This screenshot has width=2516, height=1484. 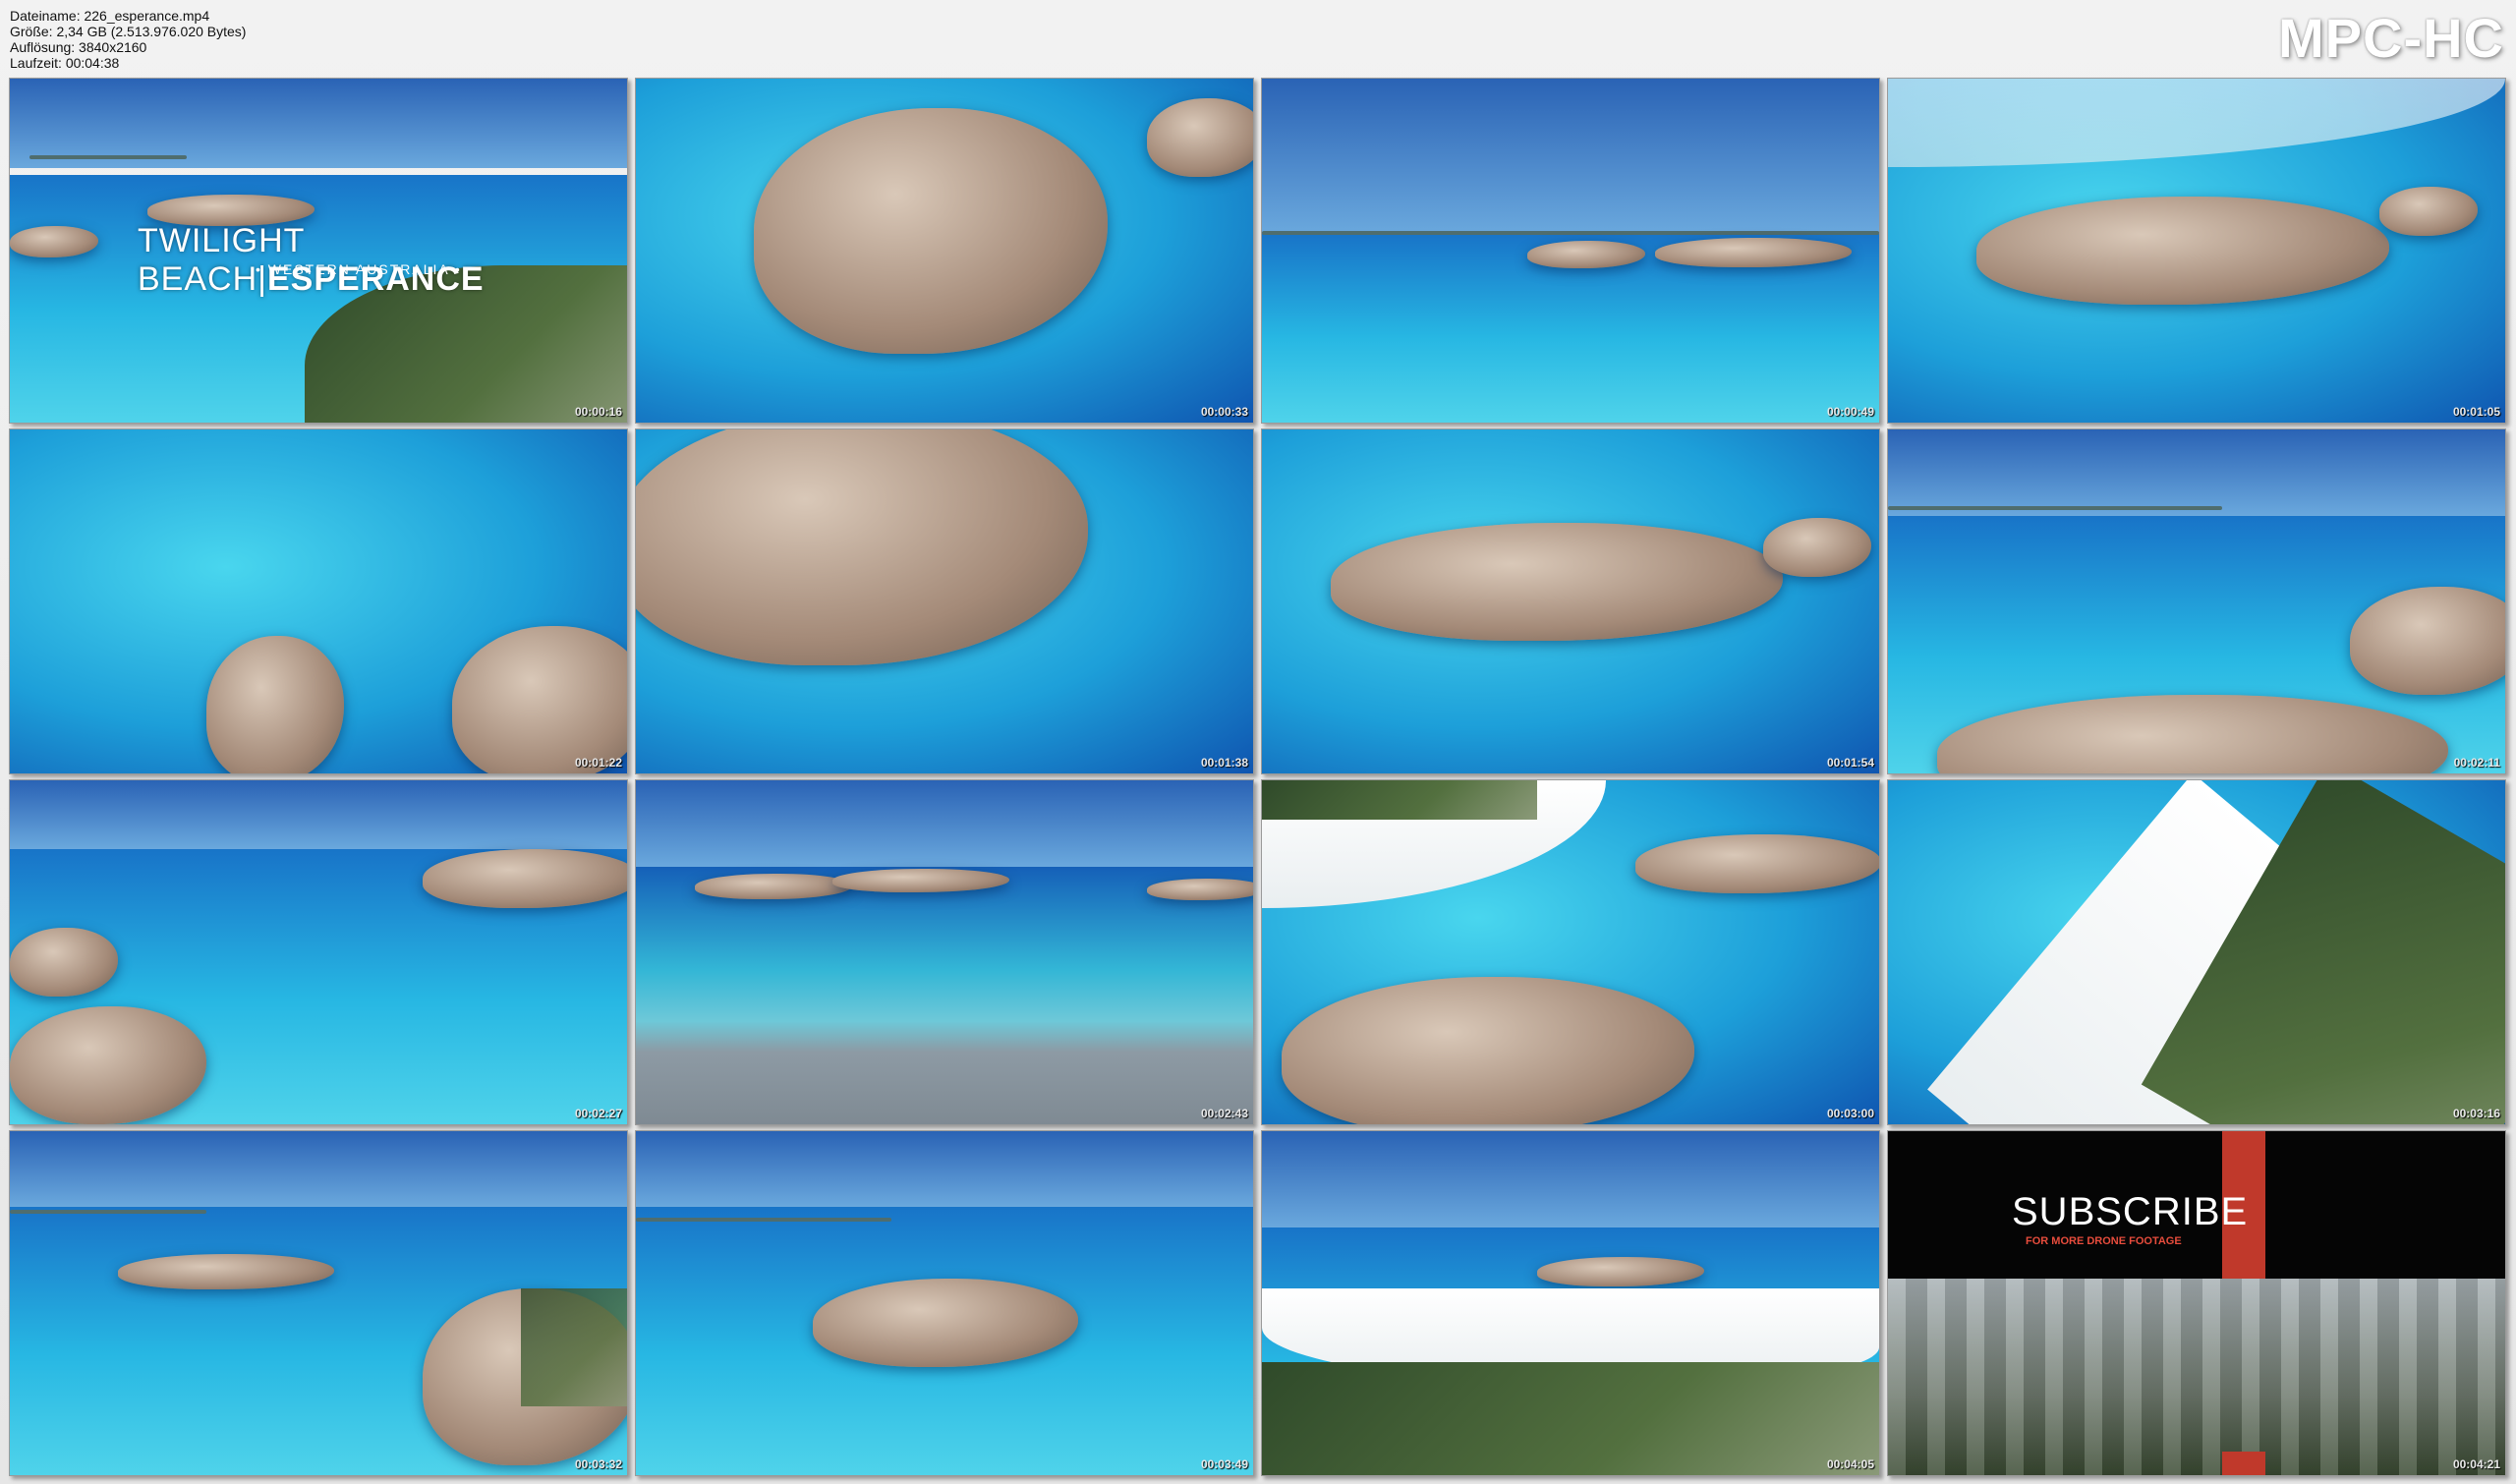 I want to click on thumbnail: 00:03:32, so click(x=318, y=1303).